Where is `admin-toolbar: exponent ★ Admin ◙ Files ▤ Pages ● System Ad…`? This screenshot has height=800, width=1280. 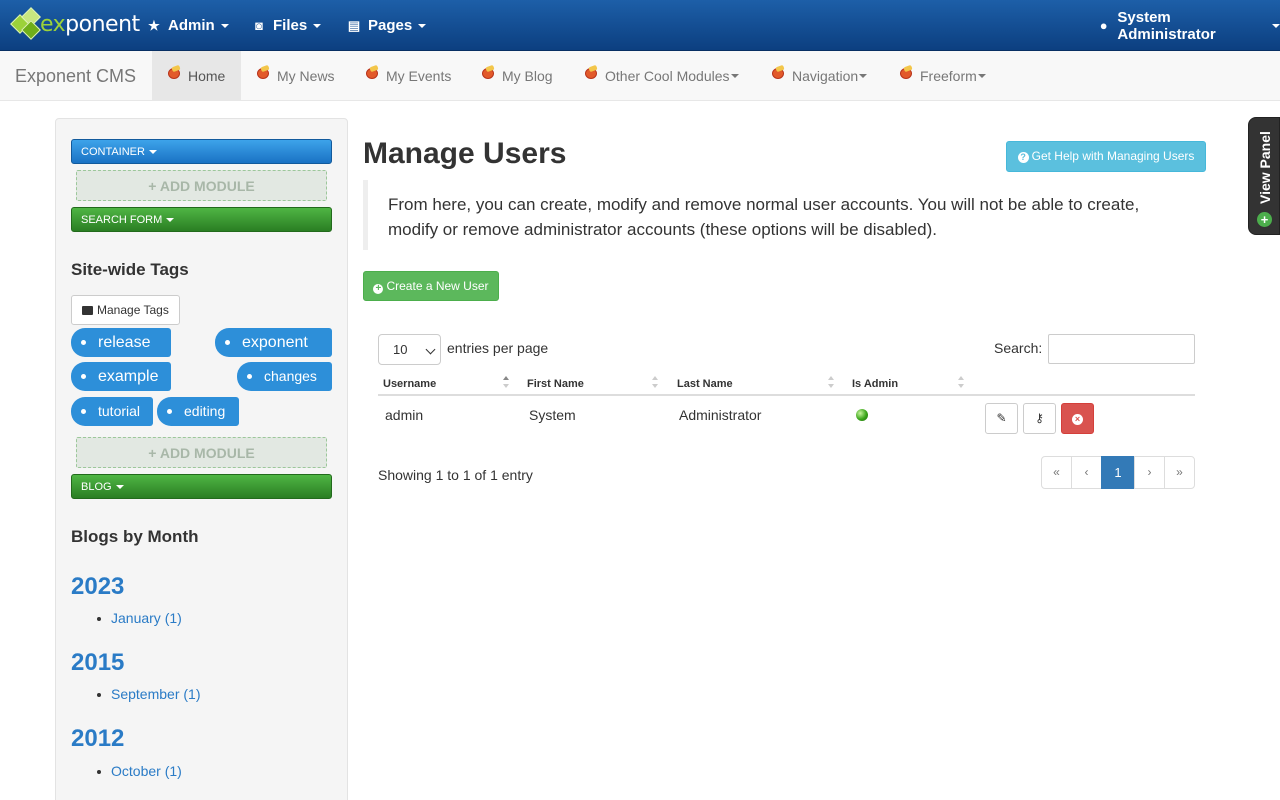
admin-toolbar: exponent ★ Admin ◙ Files ▤ Pages ● System Ad… is located at coordinates (640, 25).